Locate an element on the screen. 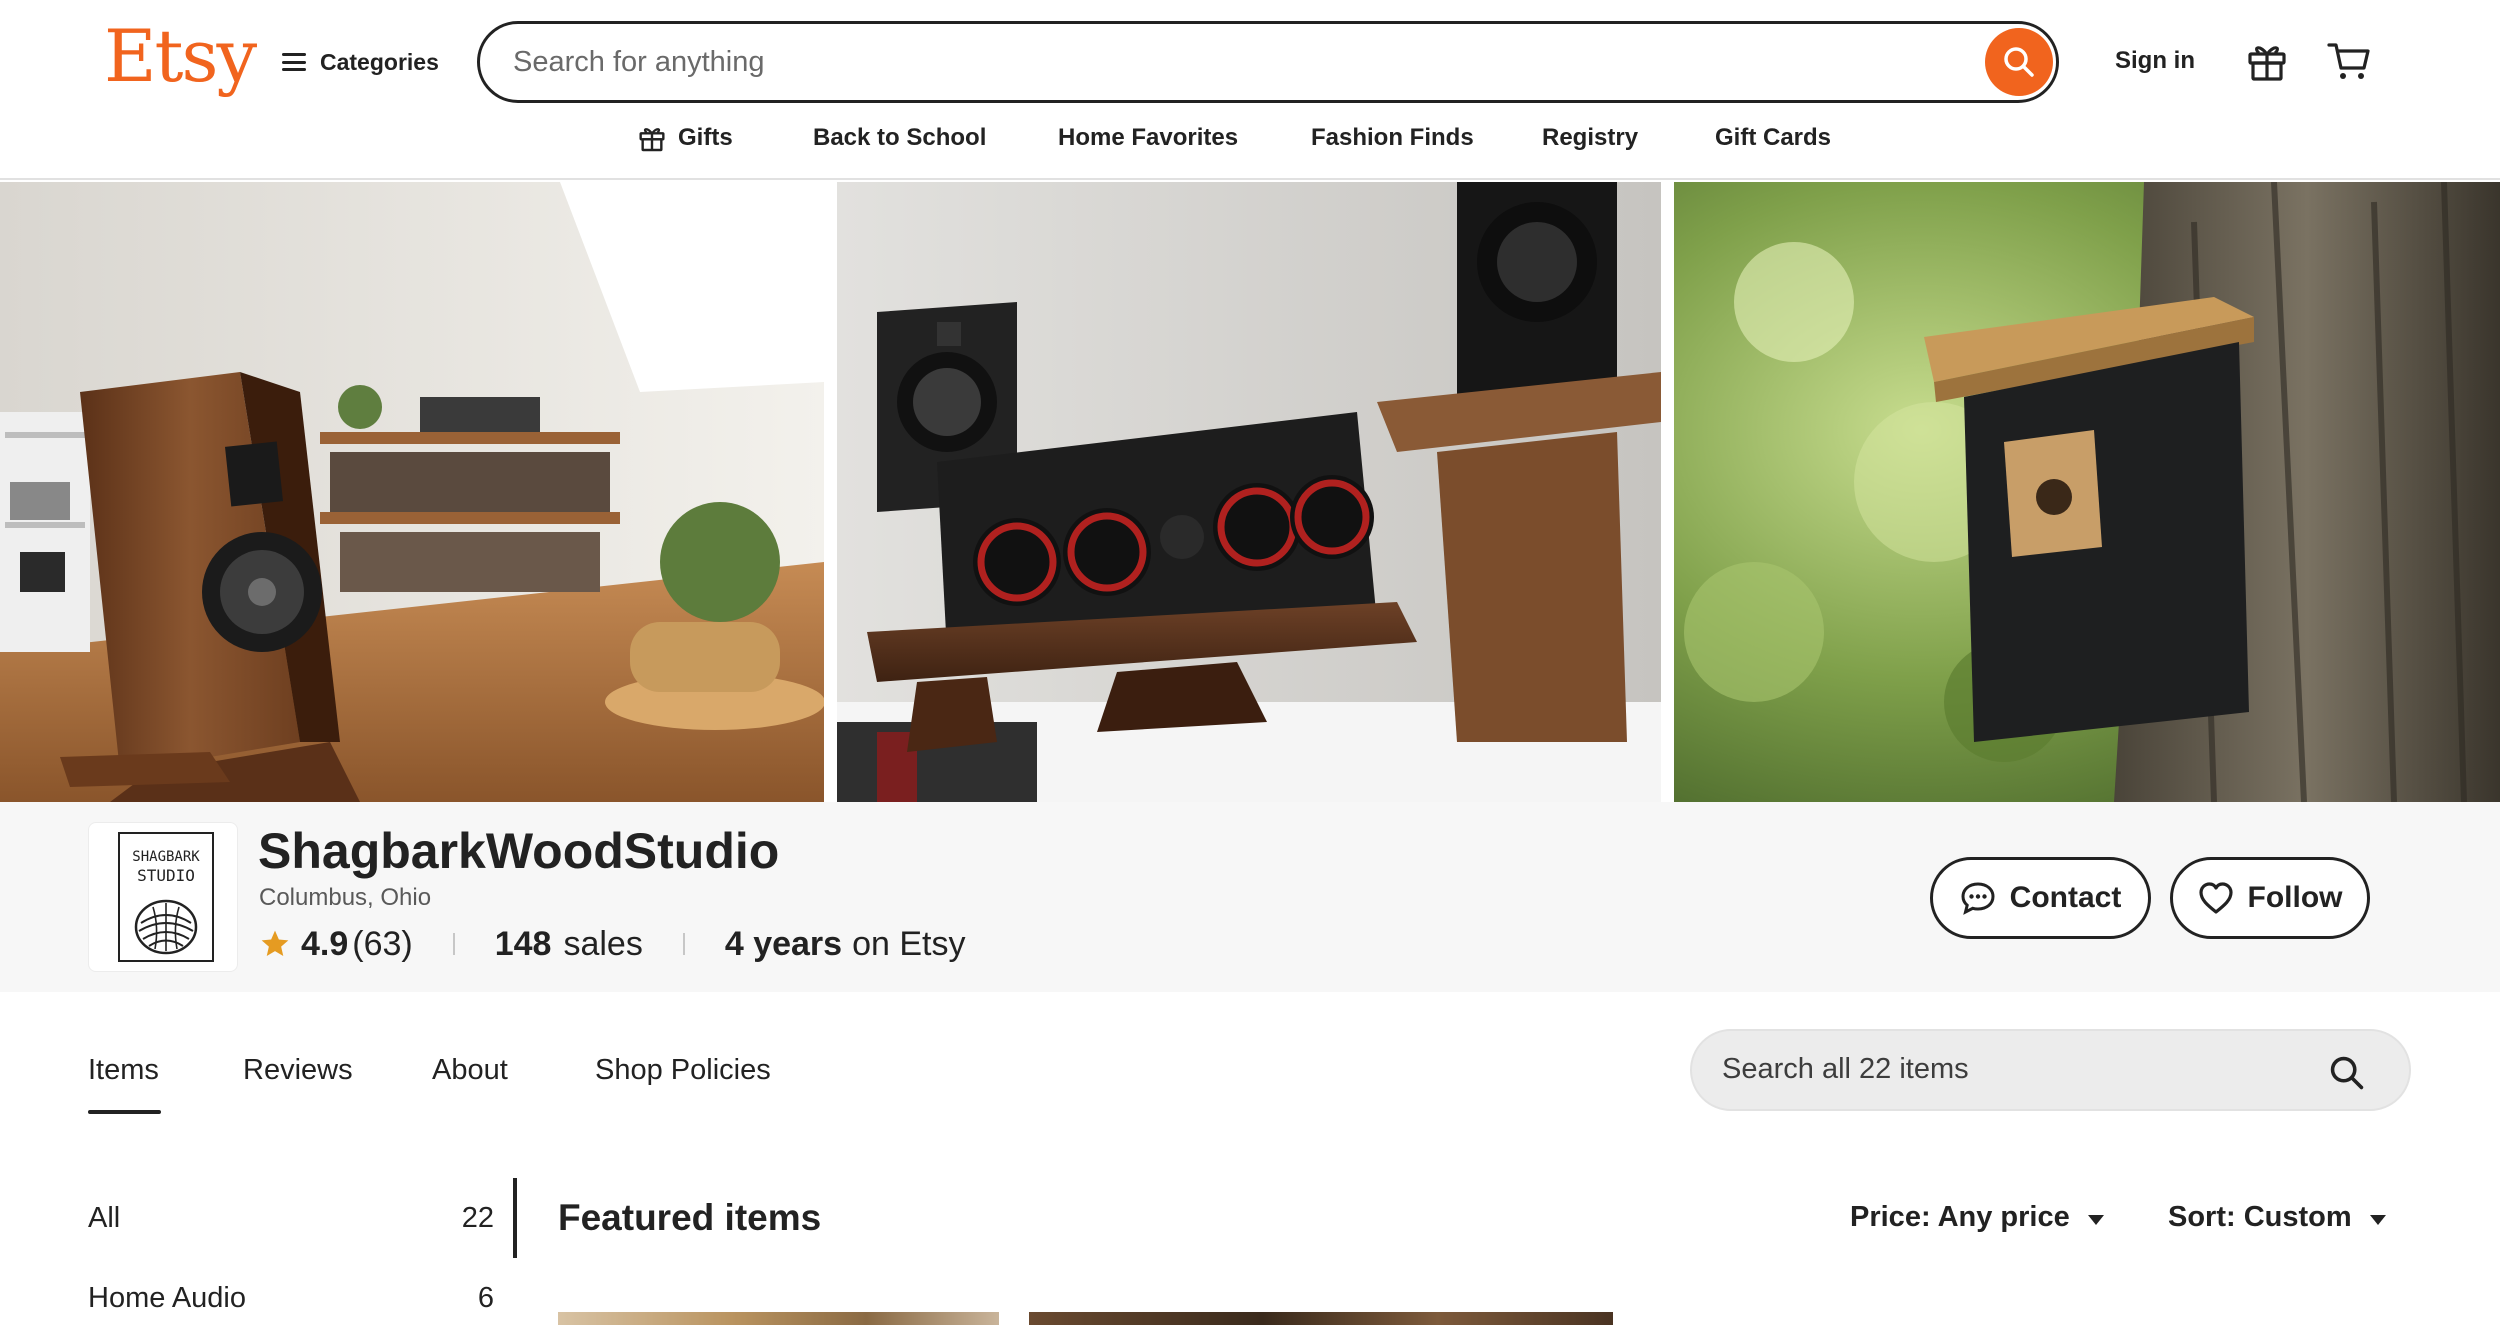 Image resolution: width=2500 pixels, height=1325 pixels. categories-label: Categories is located at coordinates (379, 61).